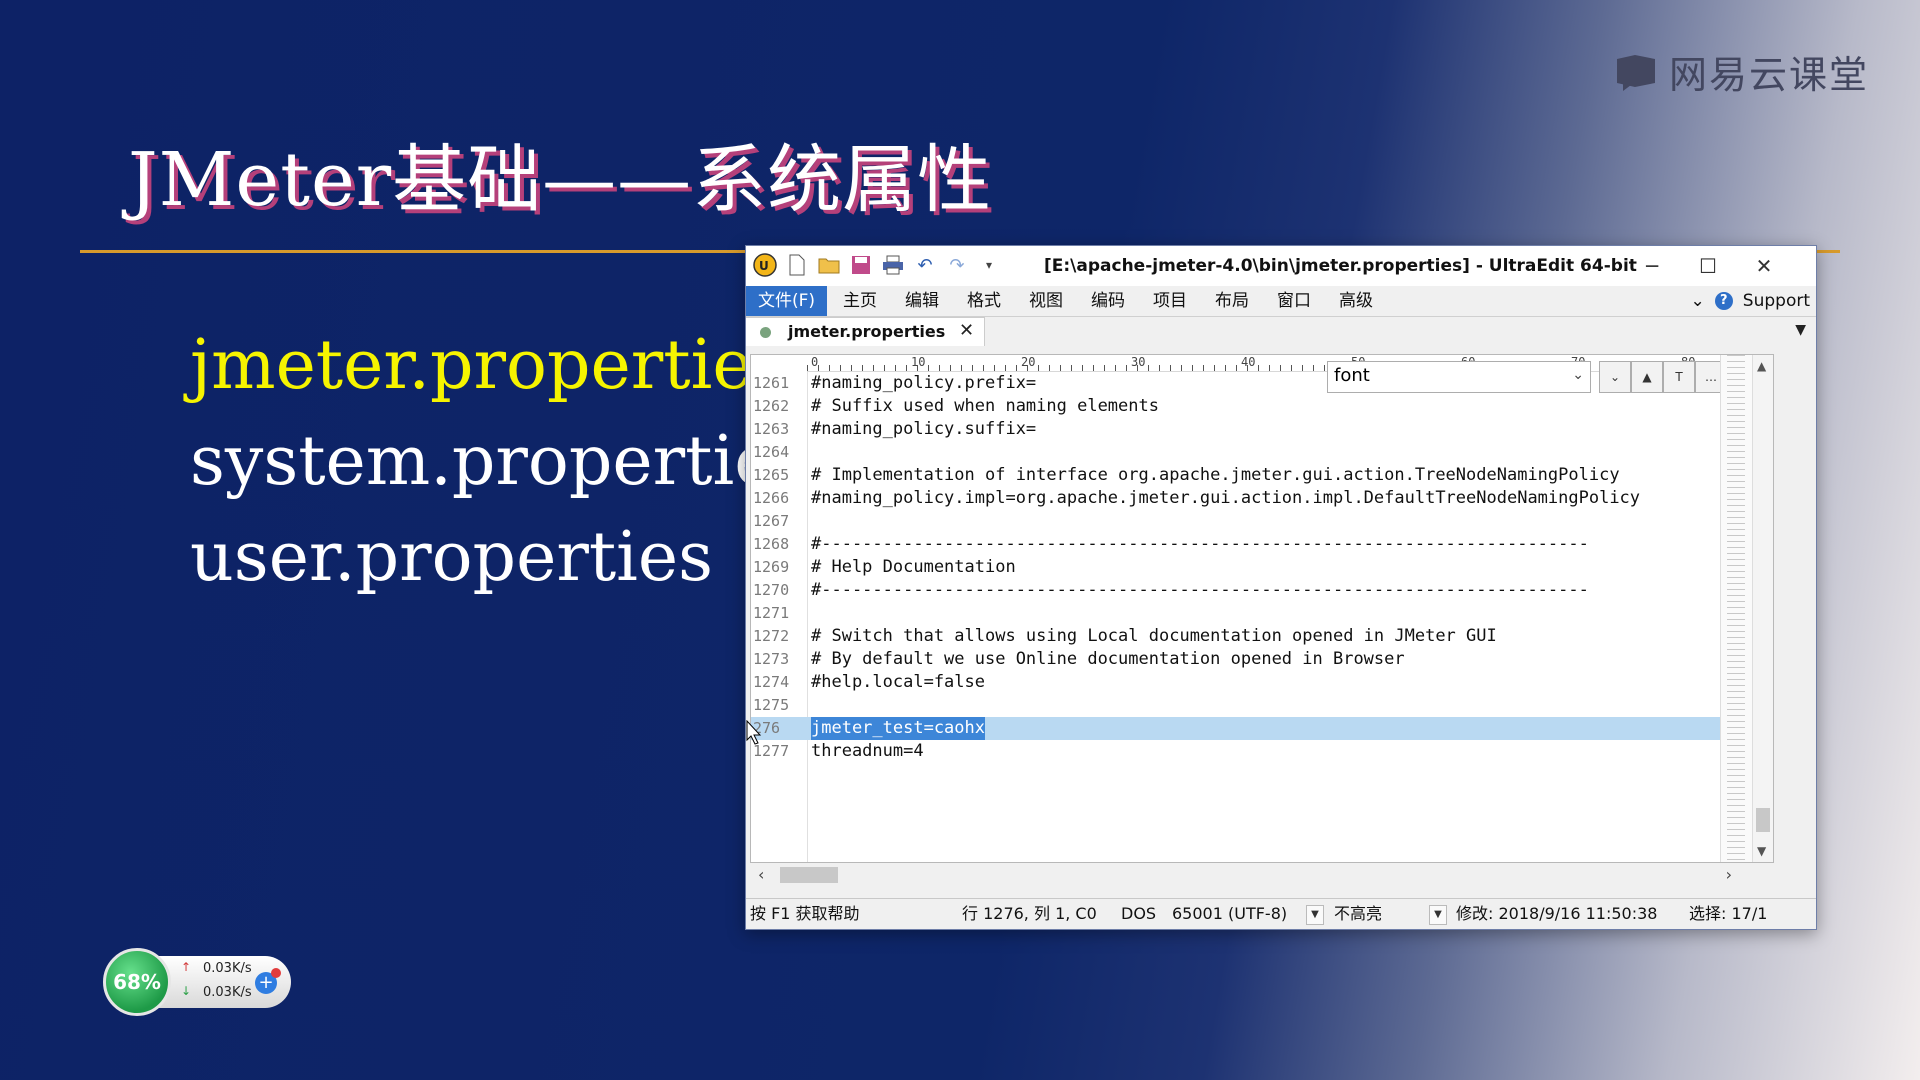  Describe the element at coordinates (925, 265) in the screenshot. I see `undo-icon: ↶` at that location.